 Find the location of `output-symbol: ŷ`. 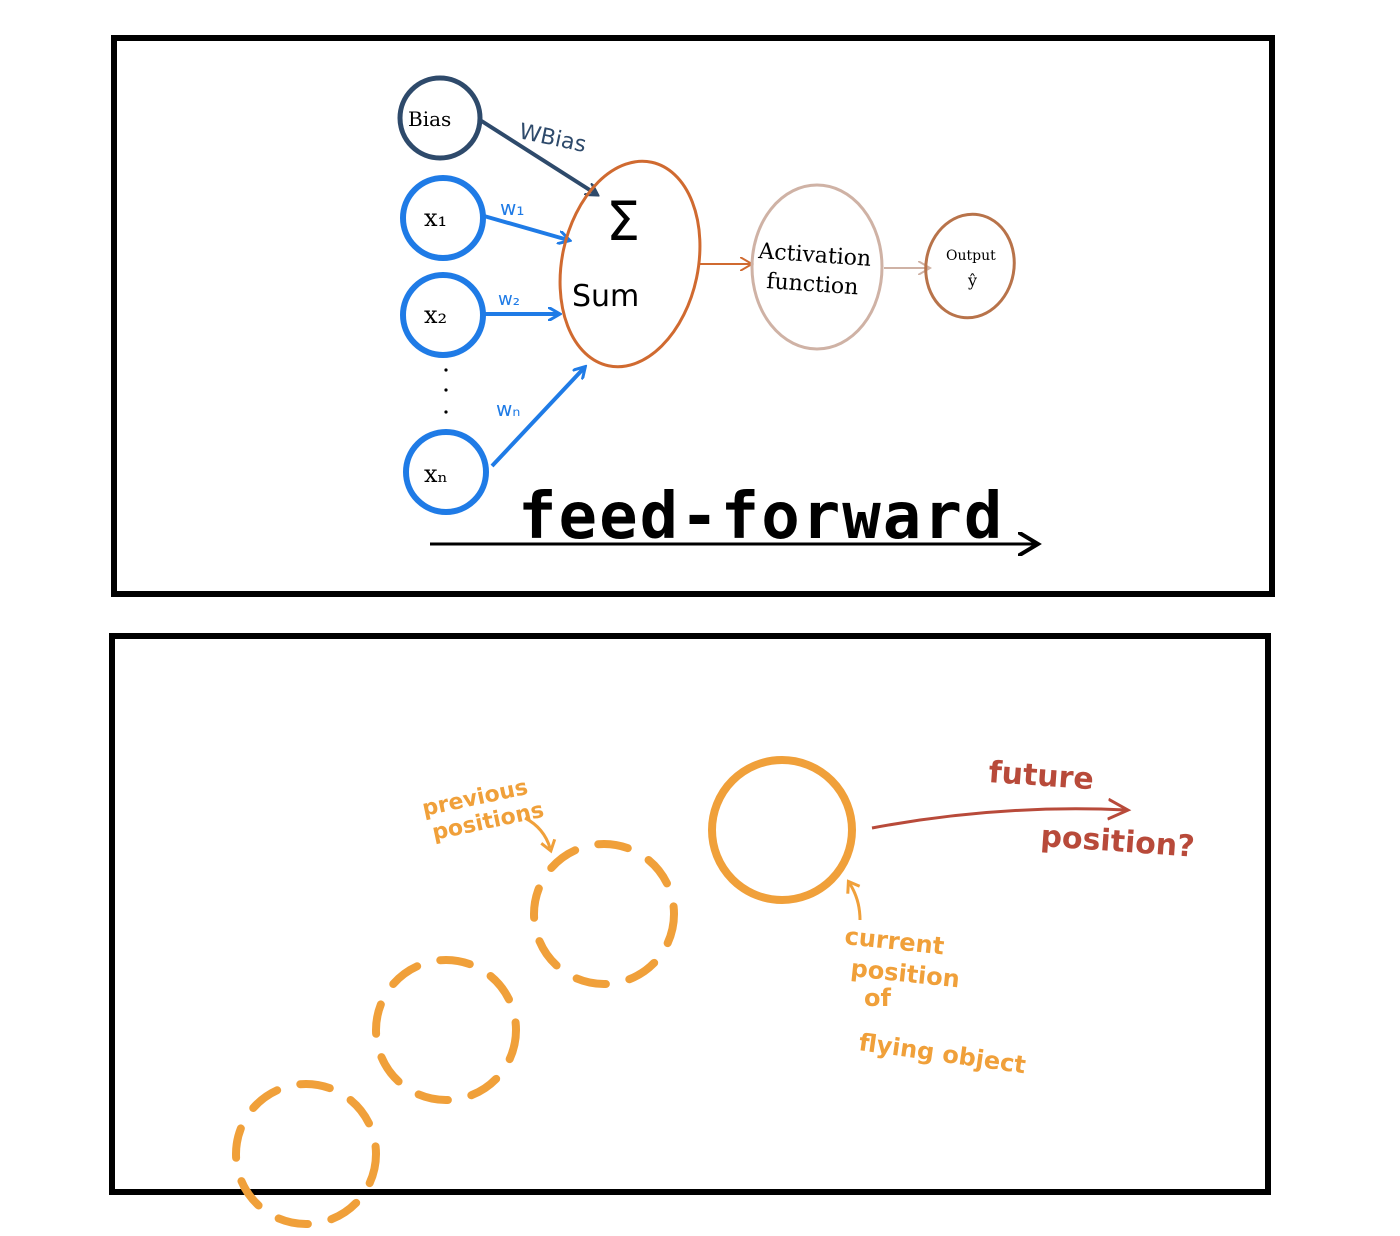

output-symbol: ŷ is located at coordinates (972, 280).